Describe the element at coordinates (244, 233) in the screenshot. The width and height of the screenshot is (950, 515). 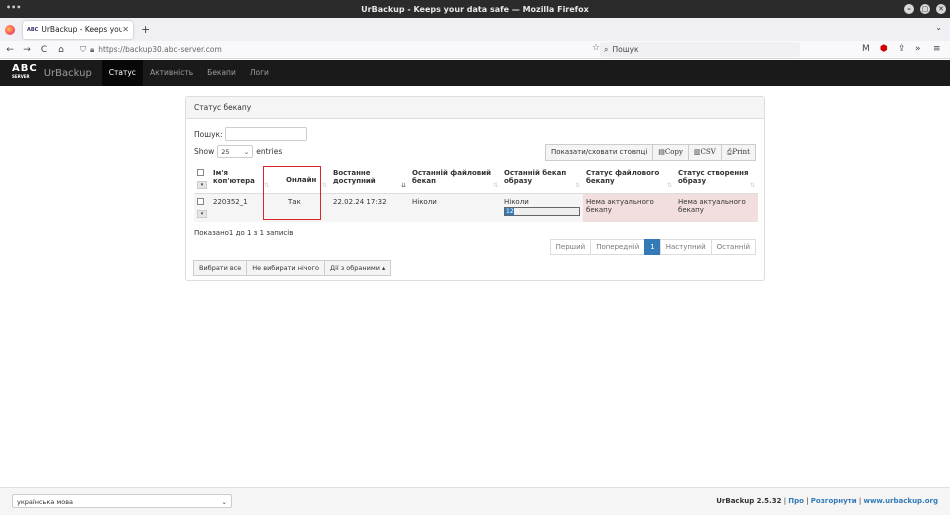
I see `table-info: Показано1 до 1 з 1 записів` at that location.